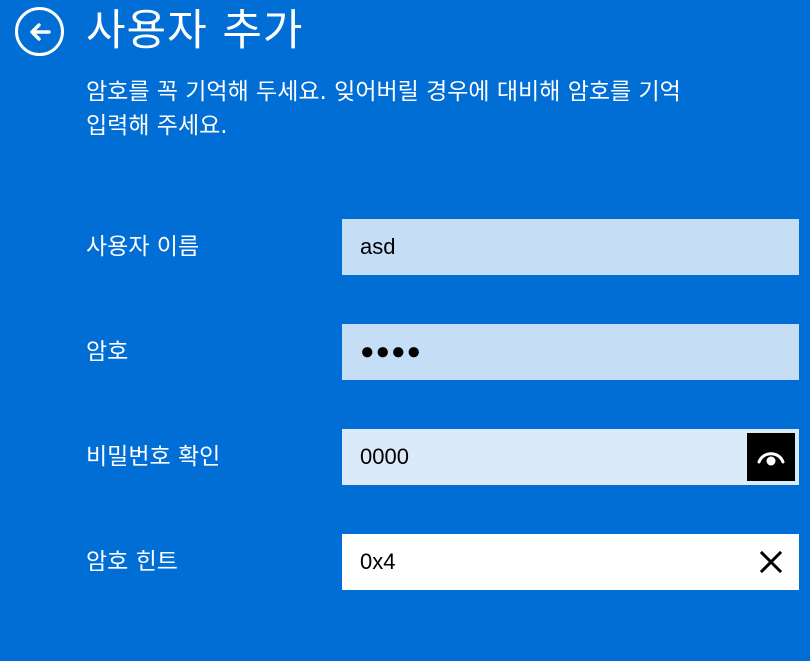 The image size is (810, 661). I want to click on back-button, so click(39, 31).